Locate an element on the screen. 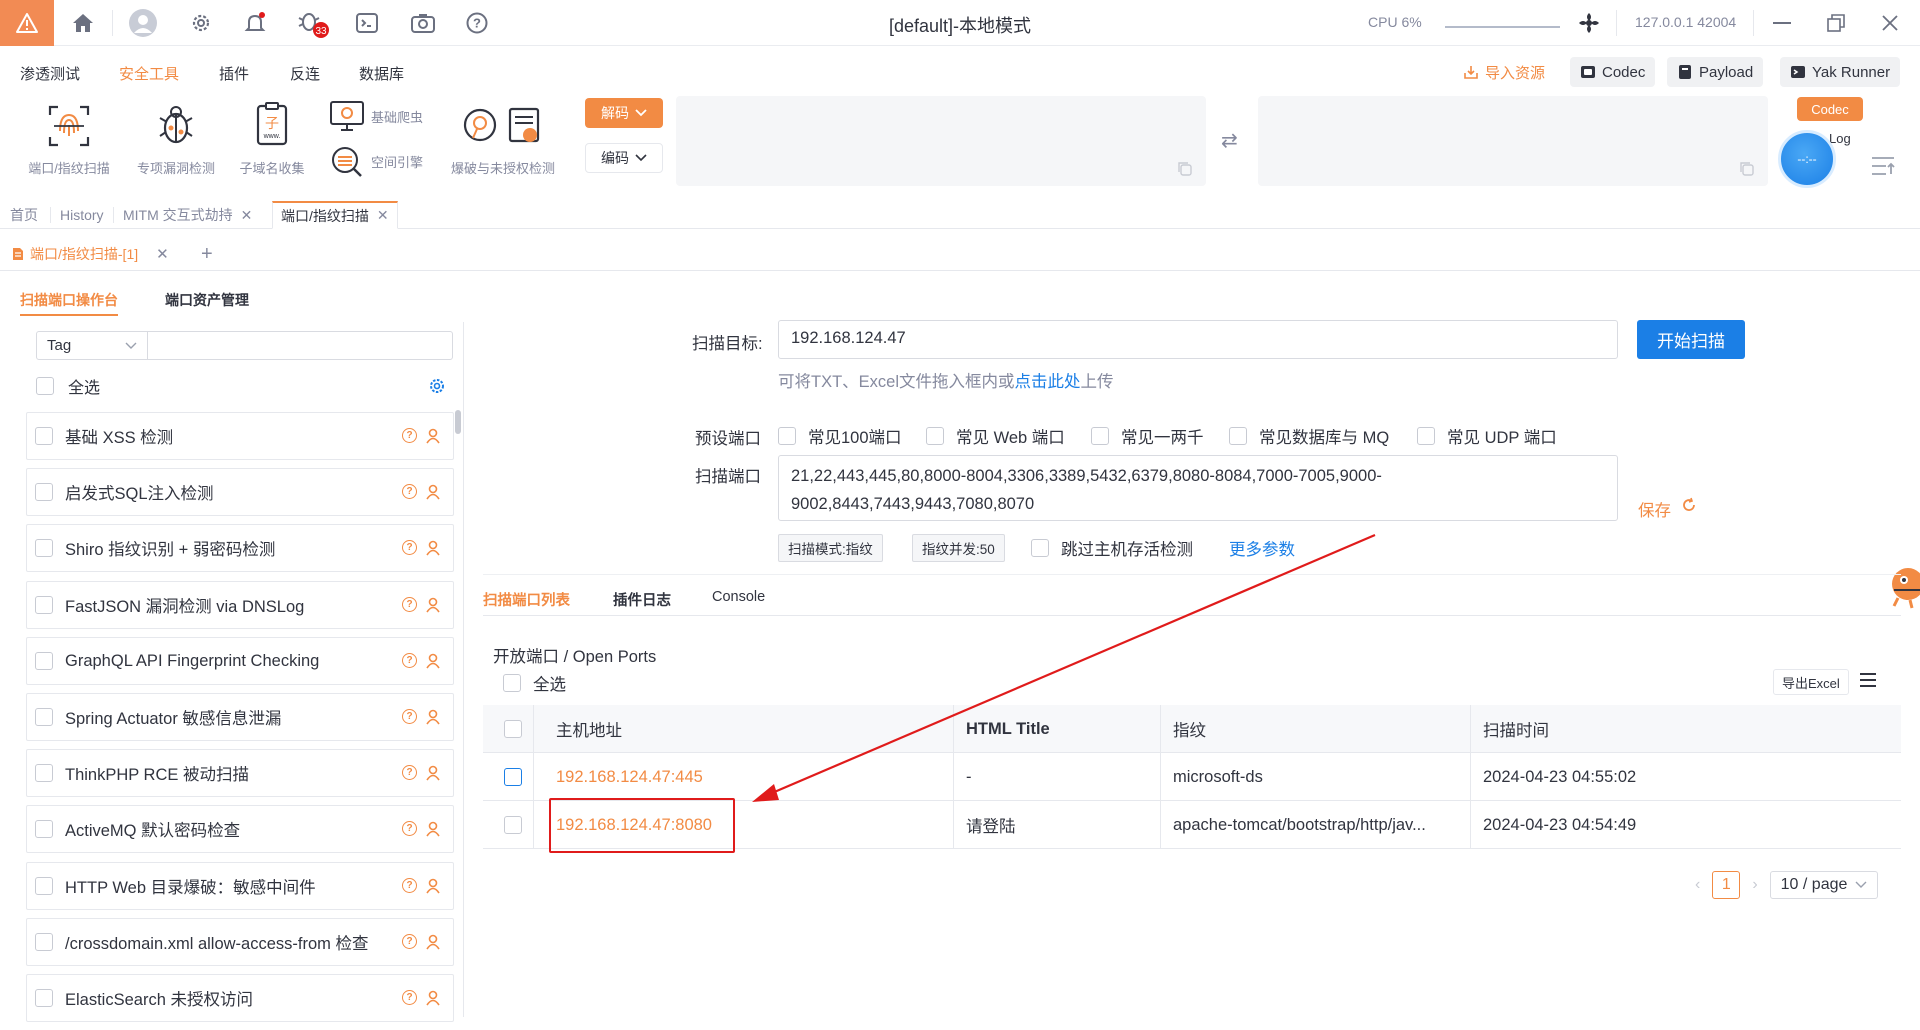  preset-web: 常见 Web 端口 is located at coordinates (995, 436).